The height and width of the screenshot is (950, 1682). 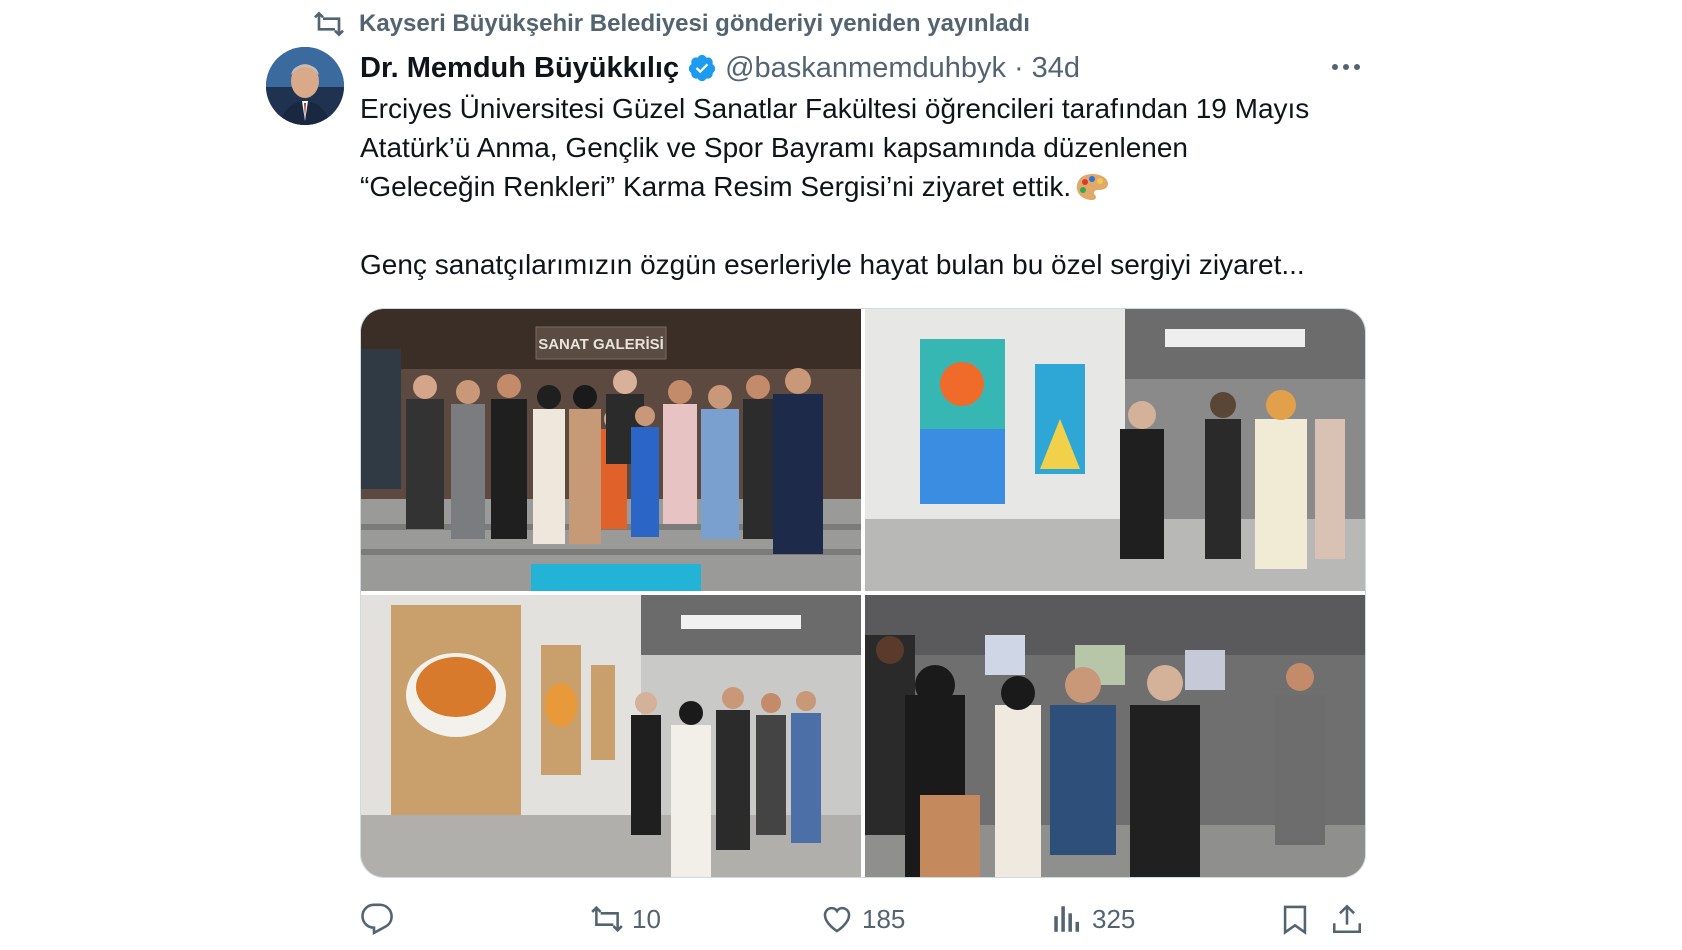 What do you see at coordinates (837, 919) in the screenshot?
I see `heart-icon` at bounding box center [837, 919].